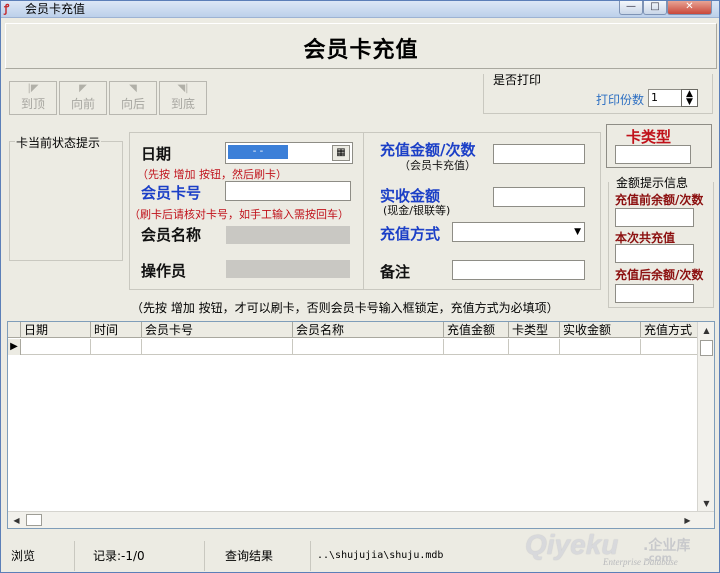 Image resolution: width=720 pixels, height=573 pixels. Describe the element at coordinates (258, 152) in the screenshot. I see `date-value: - -` at that location.